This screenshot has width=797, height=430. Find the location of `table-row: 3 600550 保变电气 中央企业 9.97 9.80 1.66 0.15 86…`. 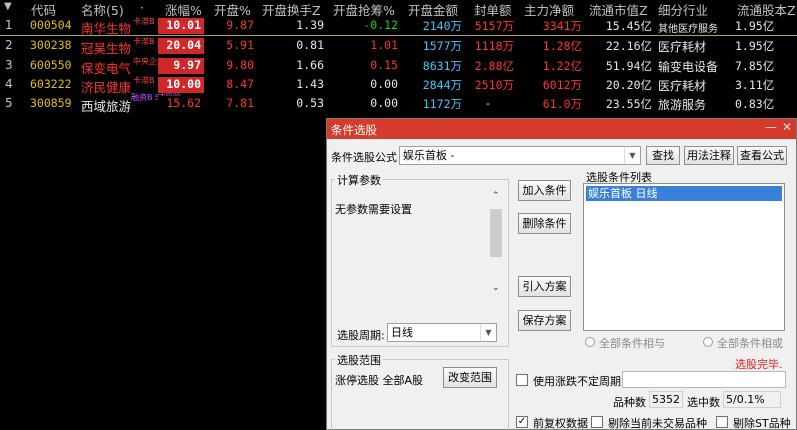

table-row: 3 600550 保变电气 中央企业 9.97 9.80 1.66 0.15 86… is located at coordinates (398, 66).